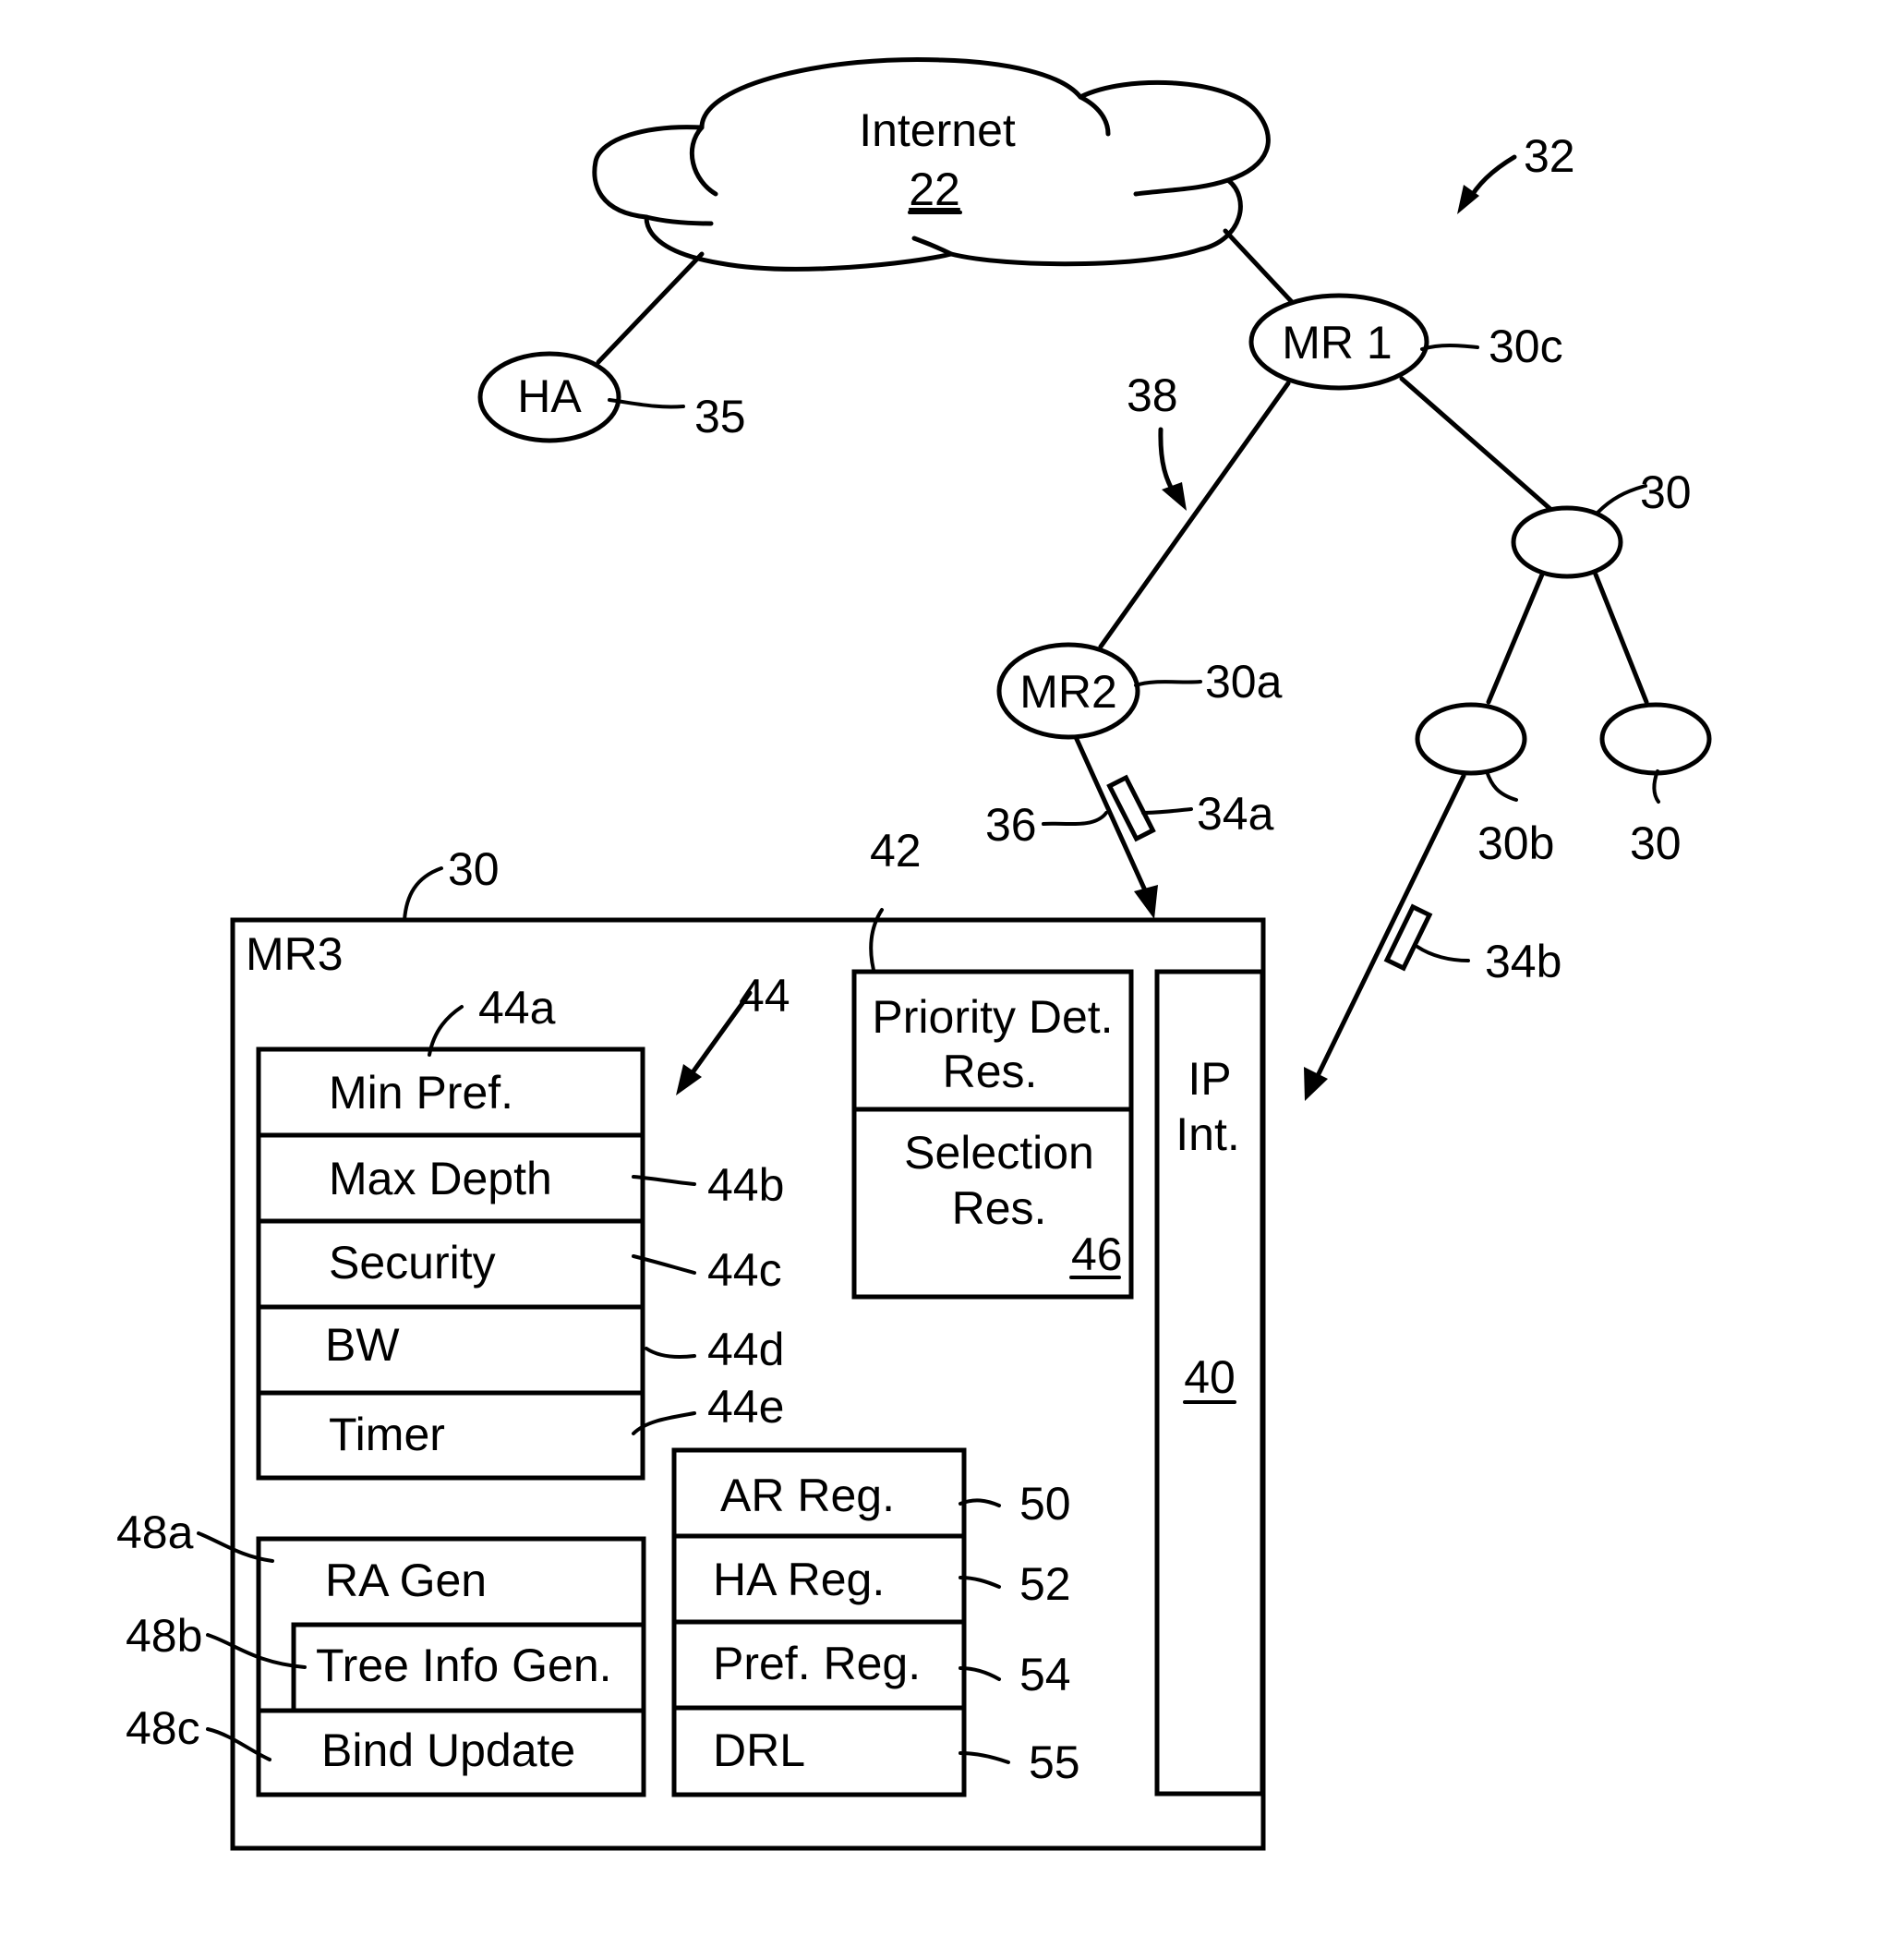  What do you see at coordinates (1523, 961) in the screenshot?
I see `packet-34b-ref: 34b` at bounding box center [1523, 961].